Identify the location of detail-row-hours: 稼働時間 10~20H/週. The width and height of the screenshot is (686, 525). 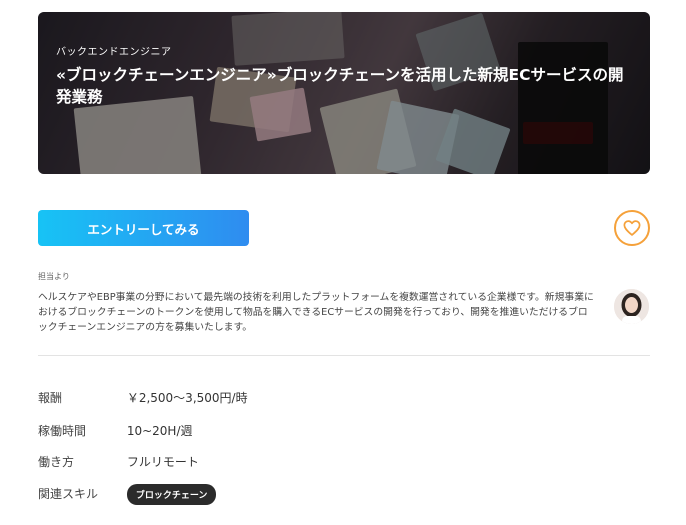
(115, 430).